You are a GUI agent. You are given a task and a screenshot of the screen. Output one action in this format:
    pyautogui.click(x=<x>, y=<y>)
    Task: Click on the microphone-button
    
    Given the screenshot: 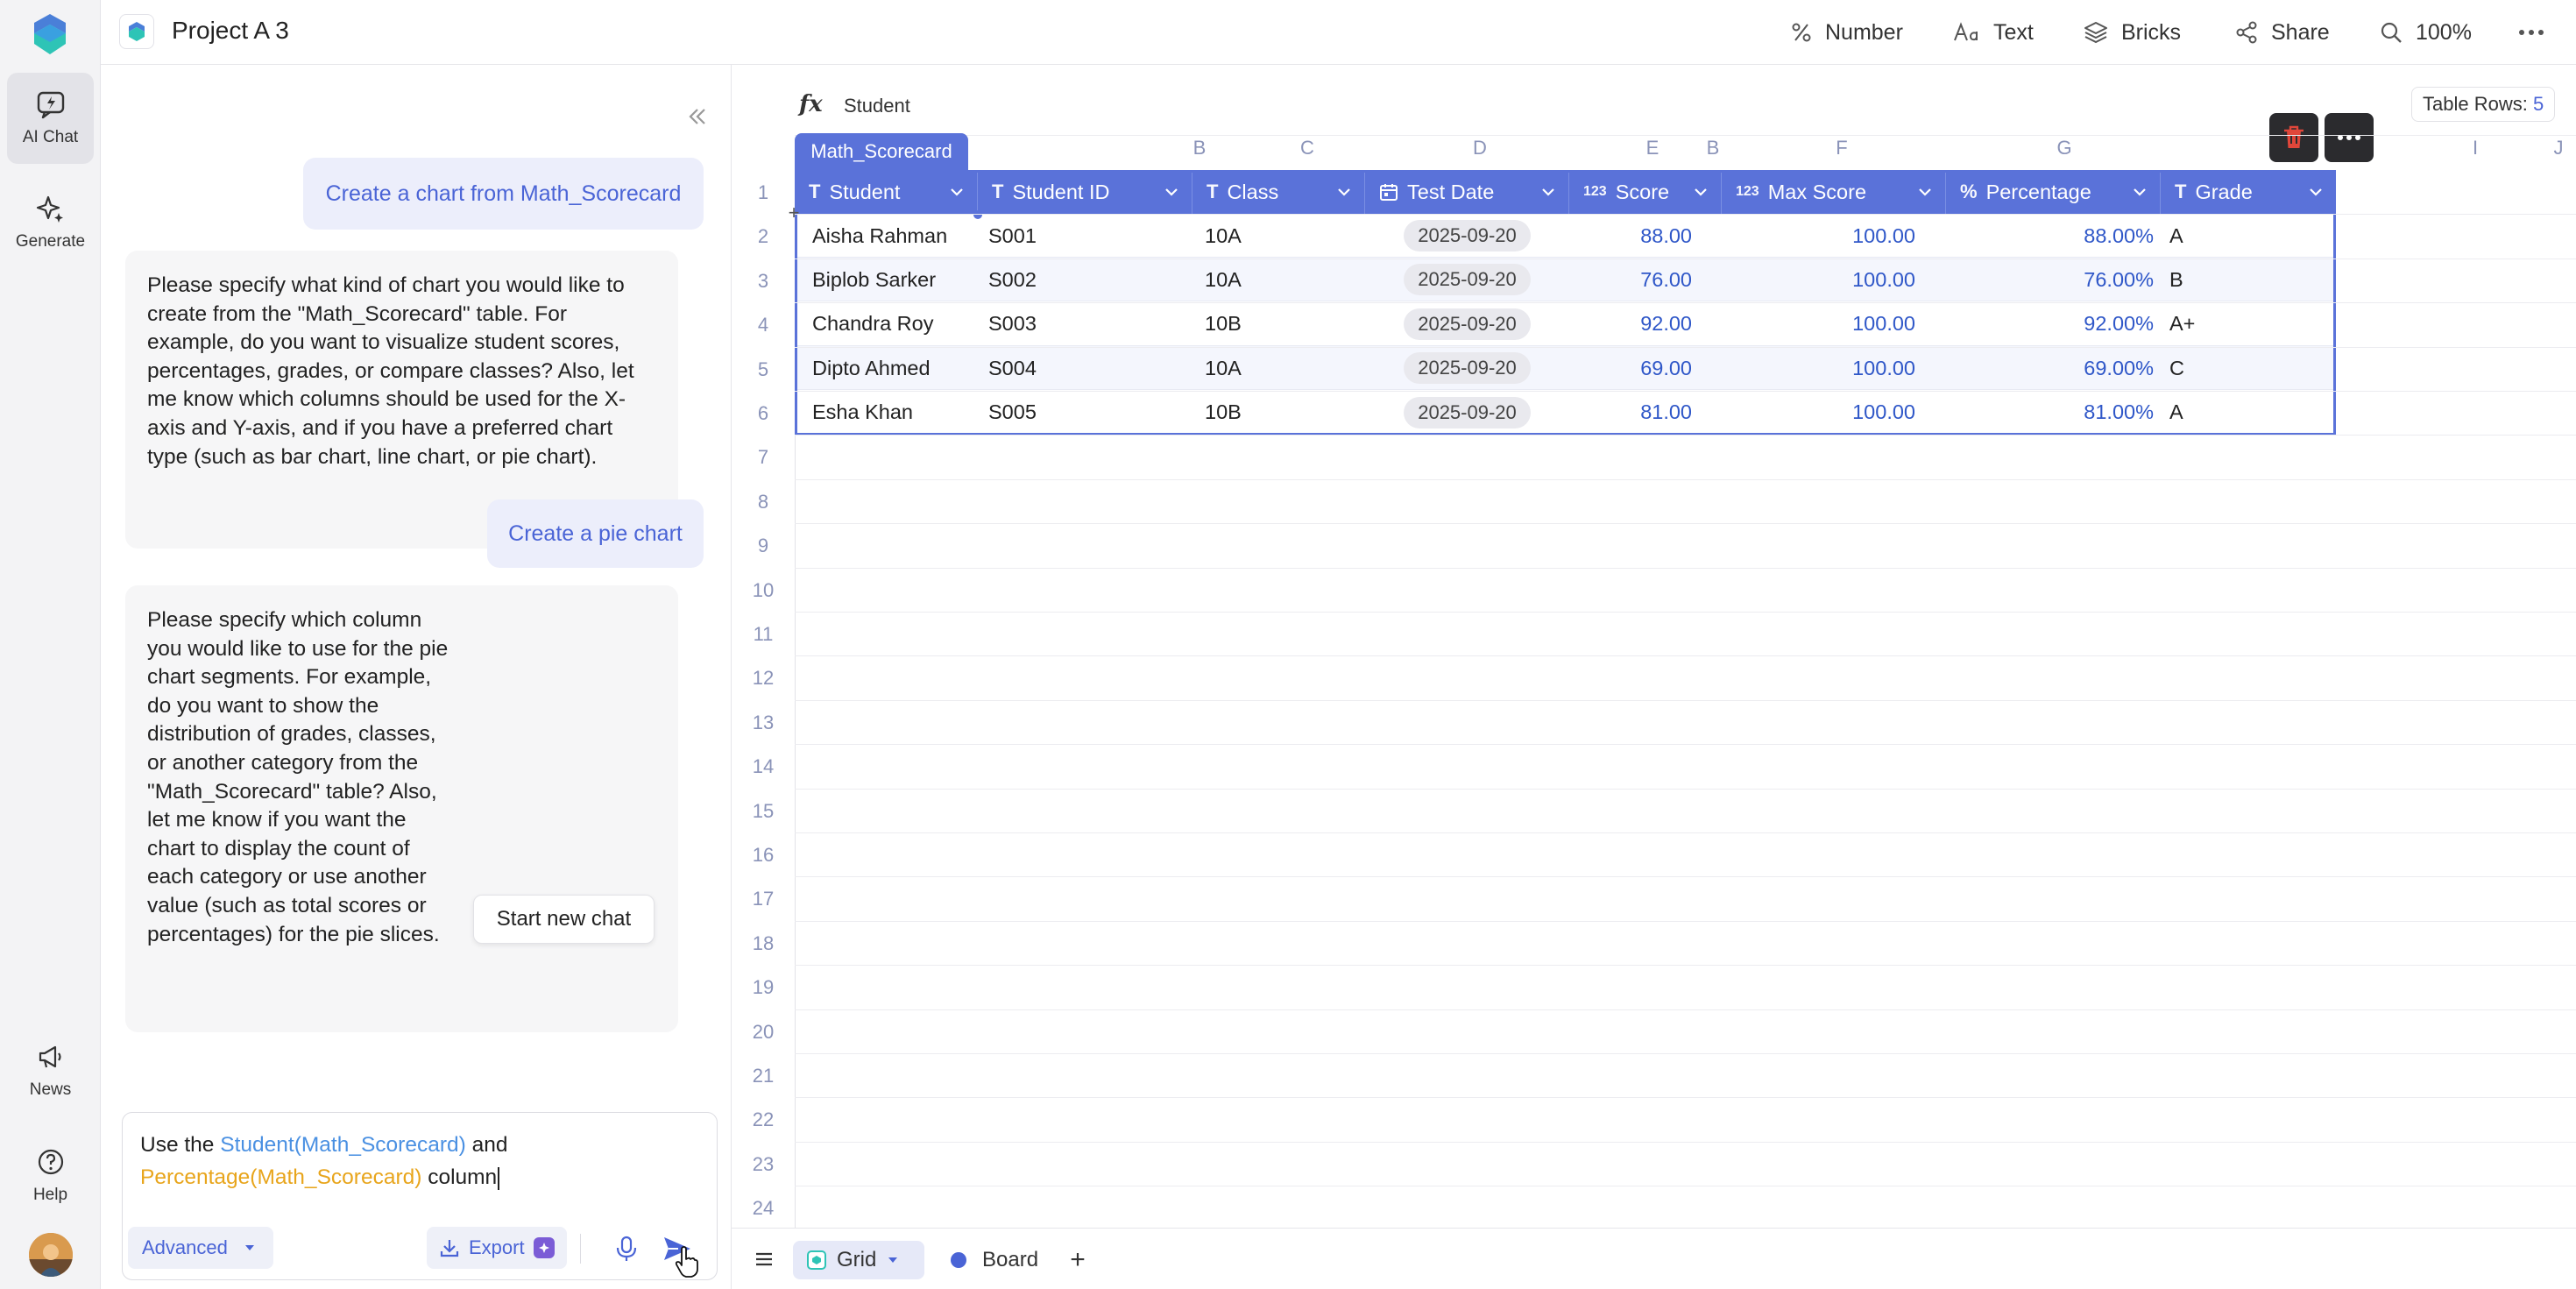 What is the action you would take?
    pyautogui.click(x=626, y=1249)
    